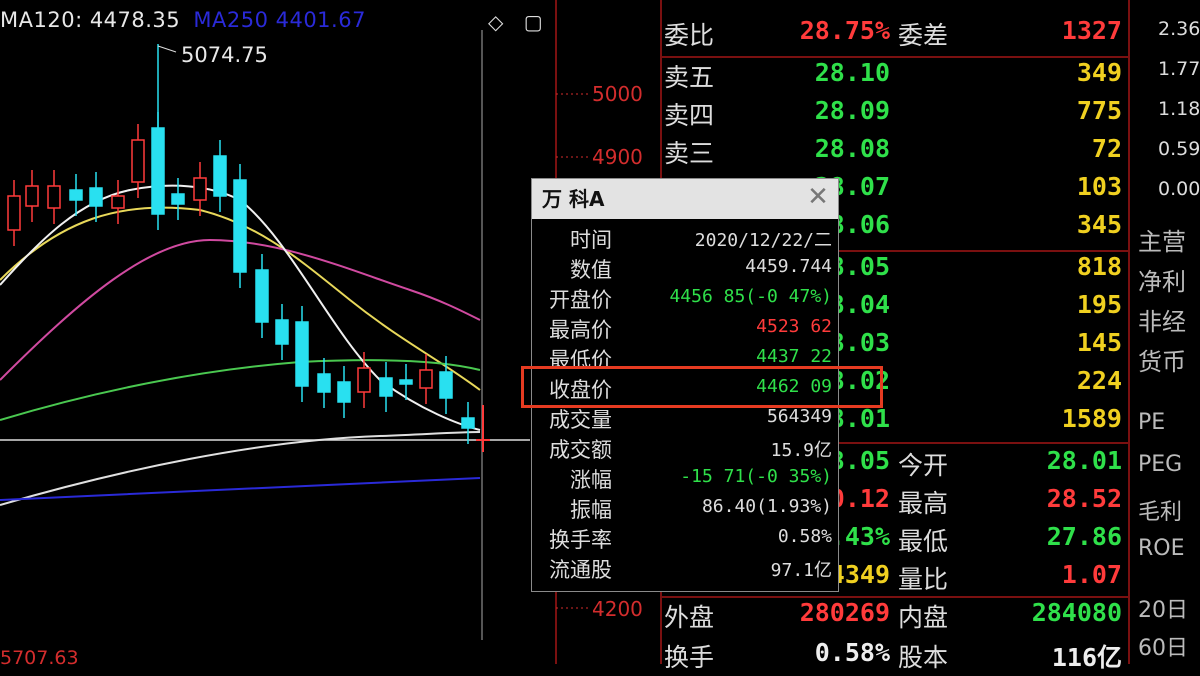 The width and height of the screenshot is (1200, 676). What do you see at coordinates (1084, 460) in the screenshot?
I see `stat-right-value: 28.01` at bounding box center [1084, 460].